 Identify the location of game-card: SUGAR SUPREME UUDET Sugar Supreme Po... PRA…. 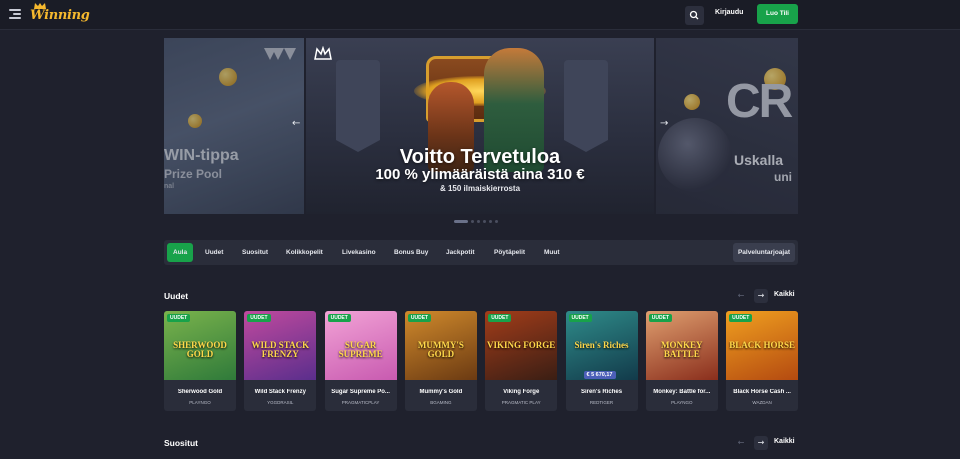
(360, 361).